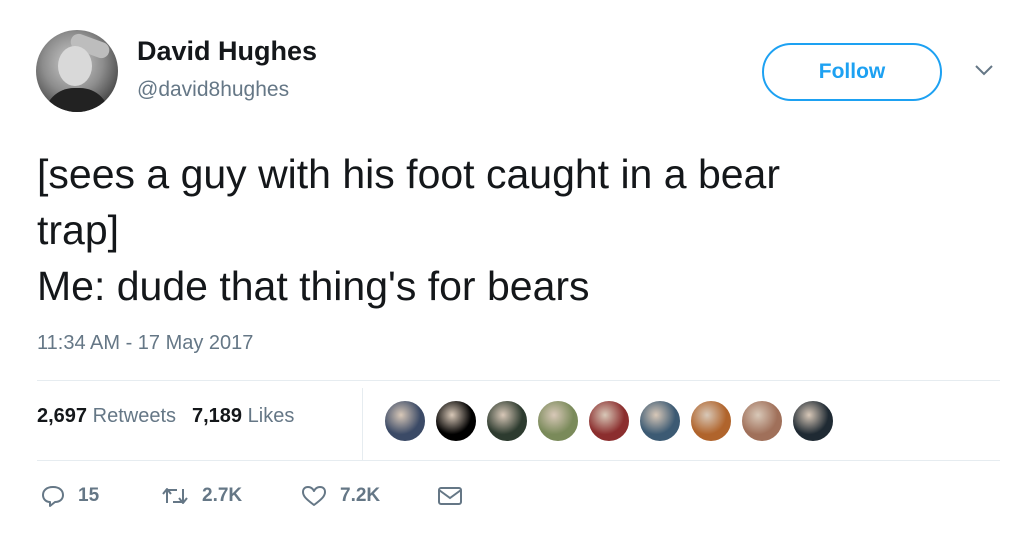 This screenshot has height=536, width=1024. Describe the element at coordinates (213, 90) in the screenshot. I see `author-handle: @david8hughes` at that location.